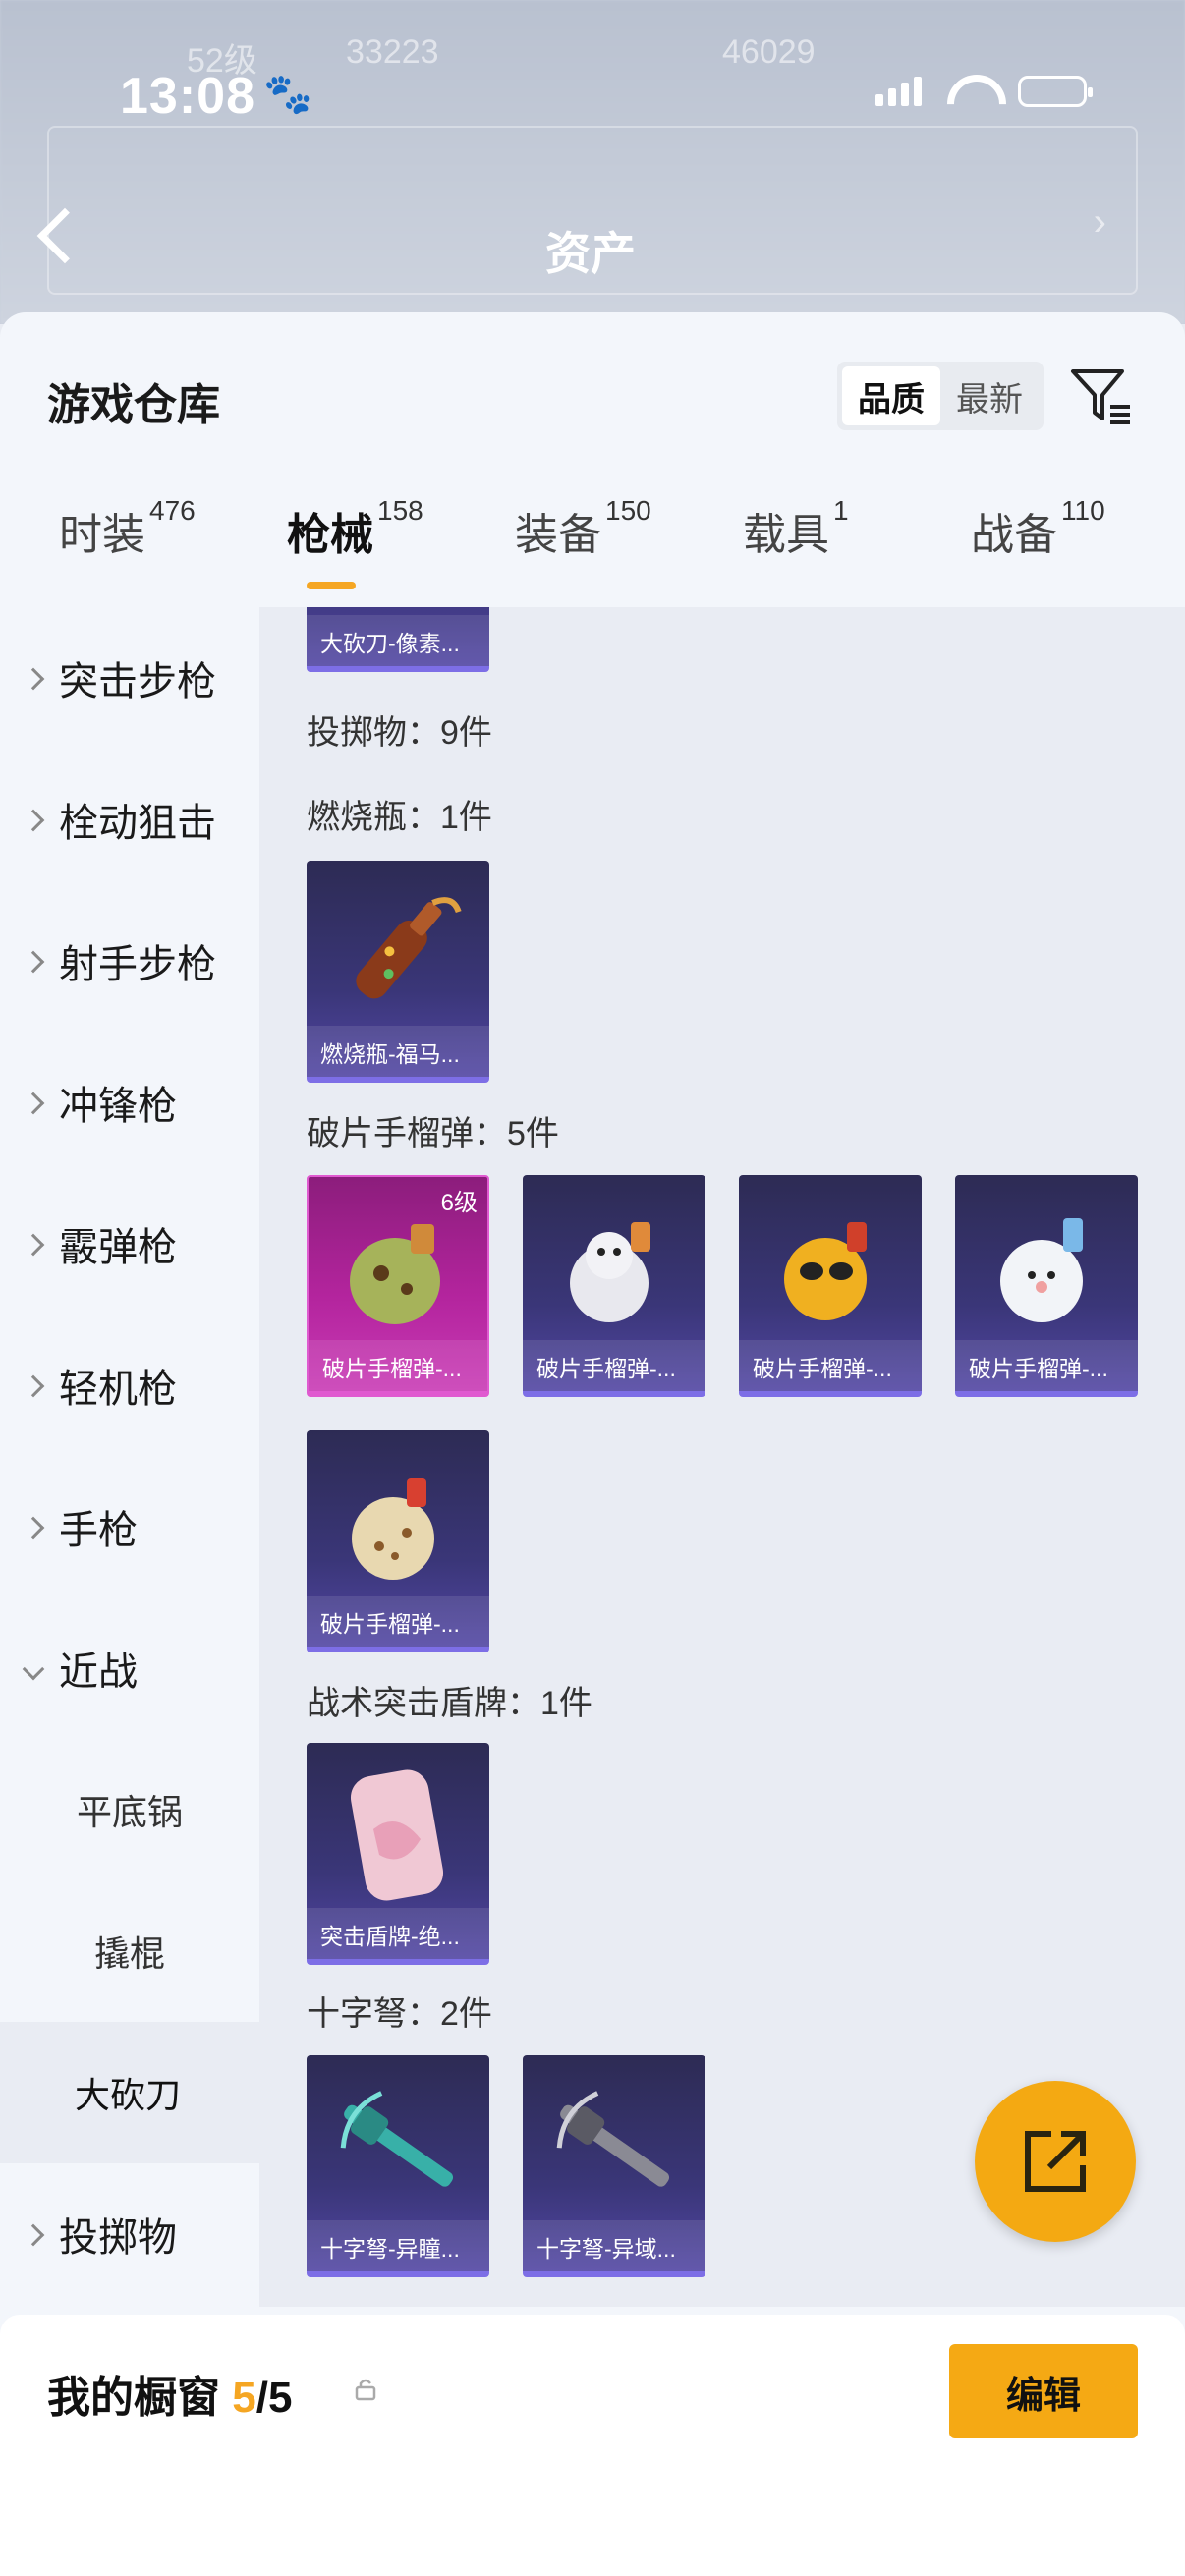 The width and height of the screenshot is (1185, 2576). I want to click on molotov-icon, so click(409, 948).